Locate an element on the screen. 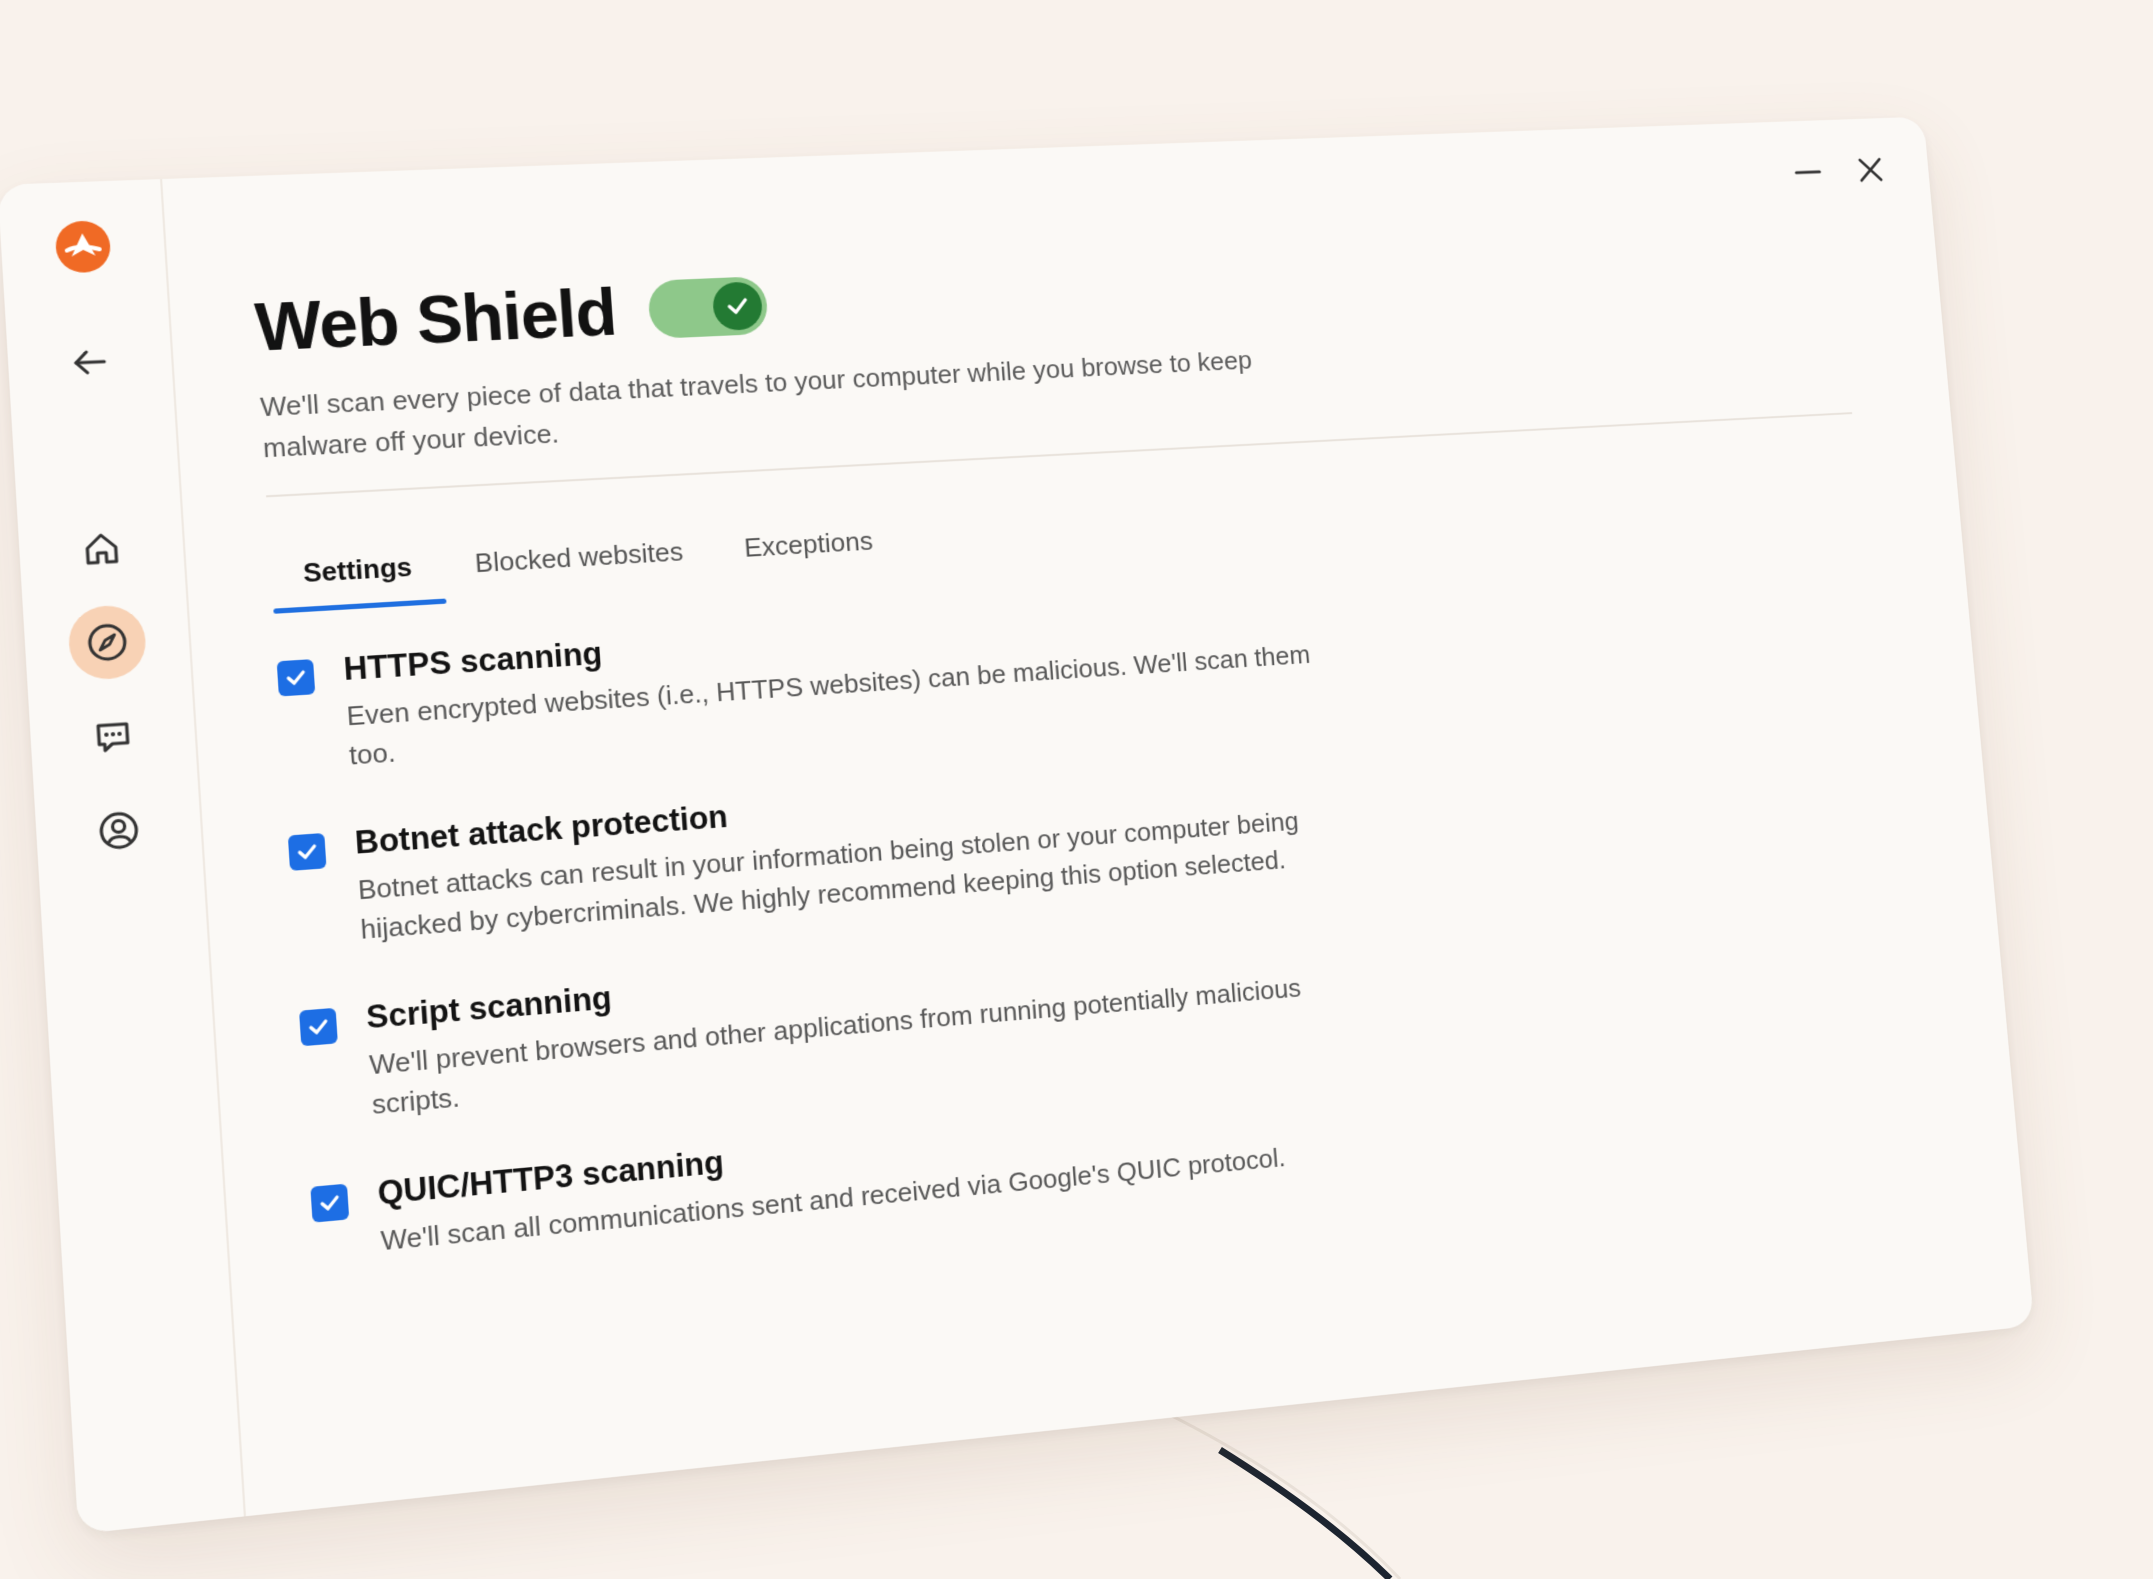 The height and width of the screenshot is (1579, 2153). close-icon is located at coordinates (1870, 169).